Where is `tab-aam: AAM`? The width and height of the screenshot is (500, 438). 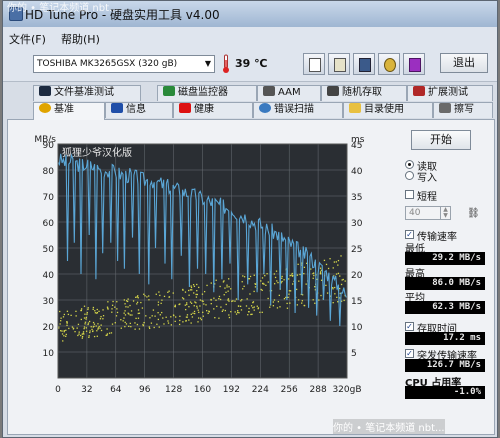
tab-aam: AAM is located at coordinates (289, 93).